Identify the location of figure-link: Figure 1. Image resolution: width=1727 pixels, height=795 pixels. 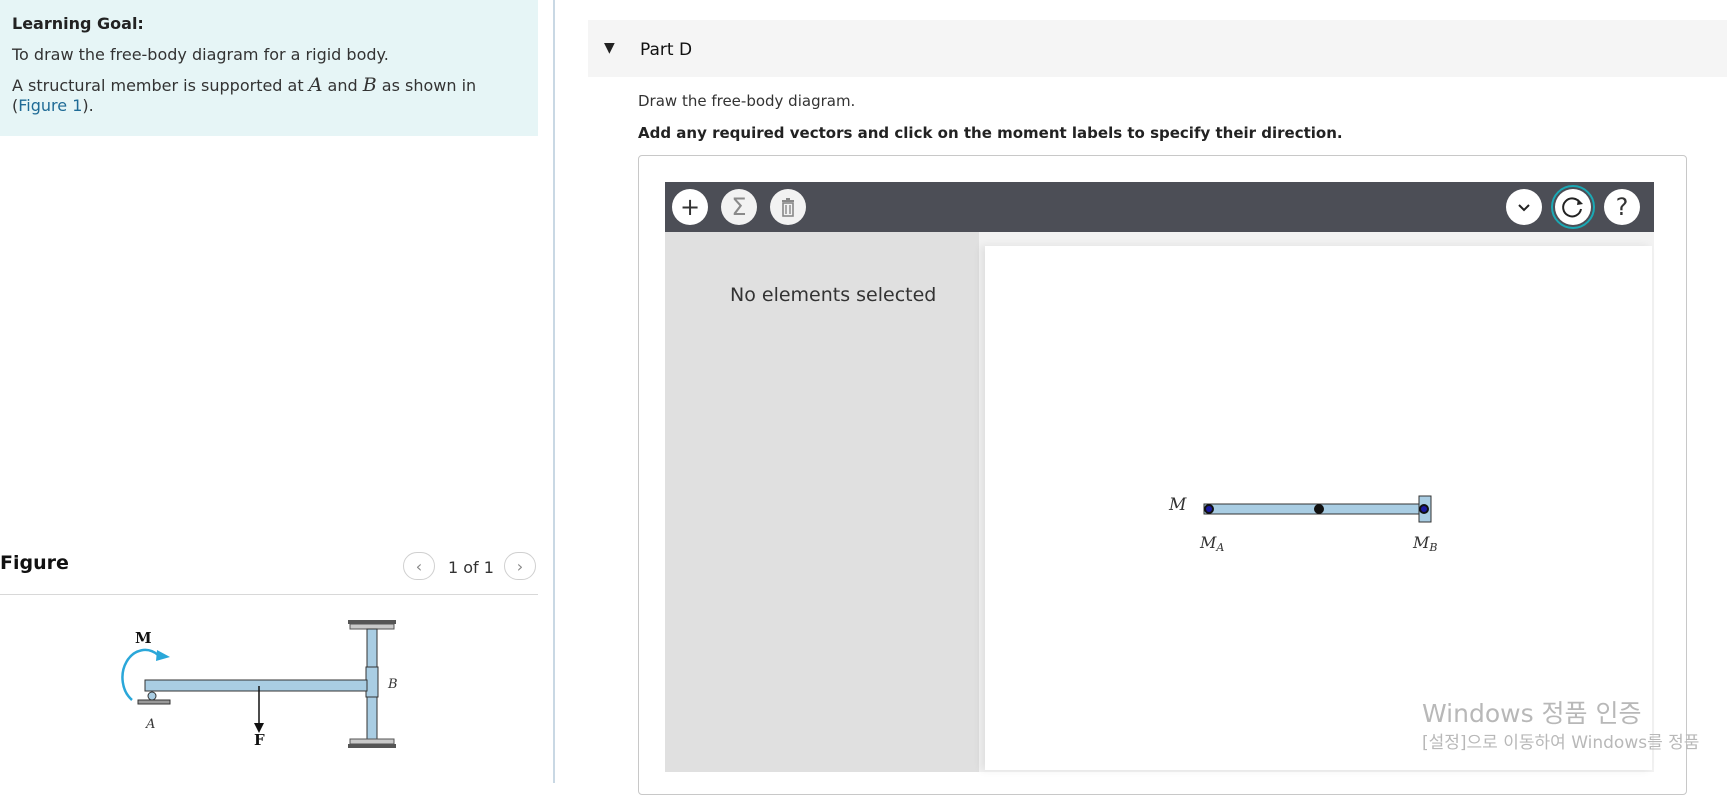
(50, 105).